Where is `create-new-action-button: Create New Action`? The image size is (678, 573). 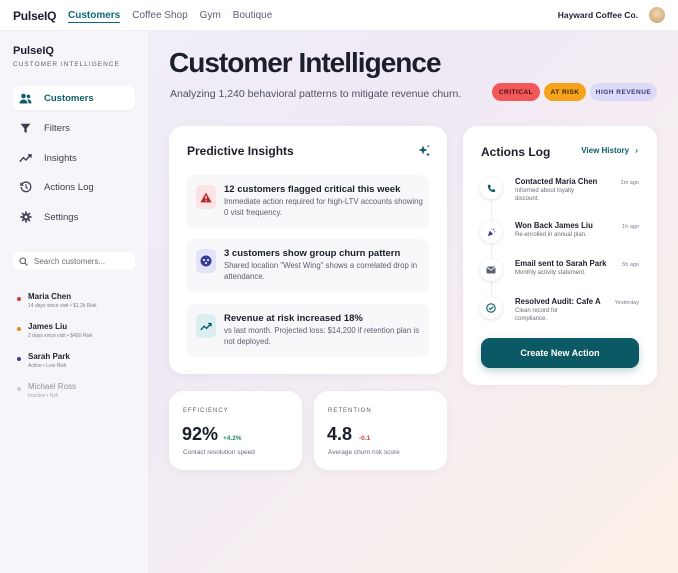
create-new-action-button: Create New Action is located at coordinates (560, 353).